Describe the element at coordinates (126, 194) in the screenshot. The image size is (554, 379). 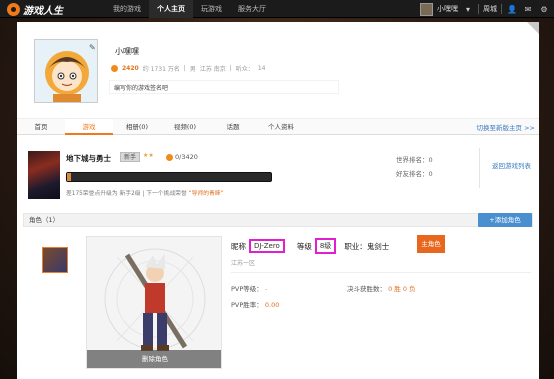
I see `honor-tip-text: 差175荣誉点升级为 新手2级 | 下一个挑战荣誉` at that location.